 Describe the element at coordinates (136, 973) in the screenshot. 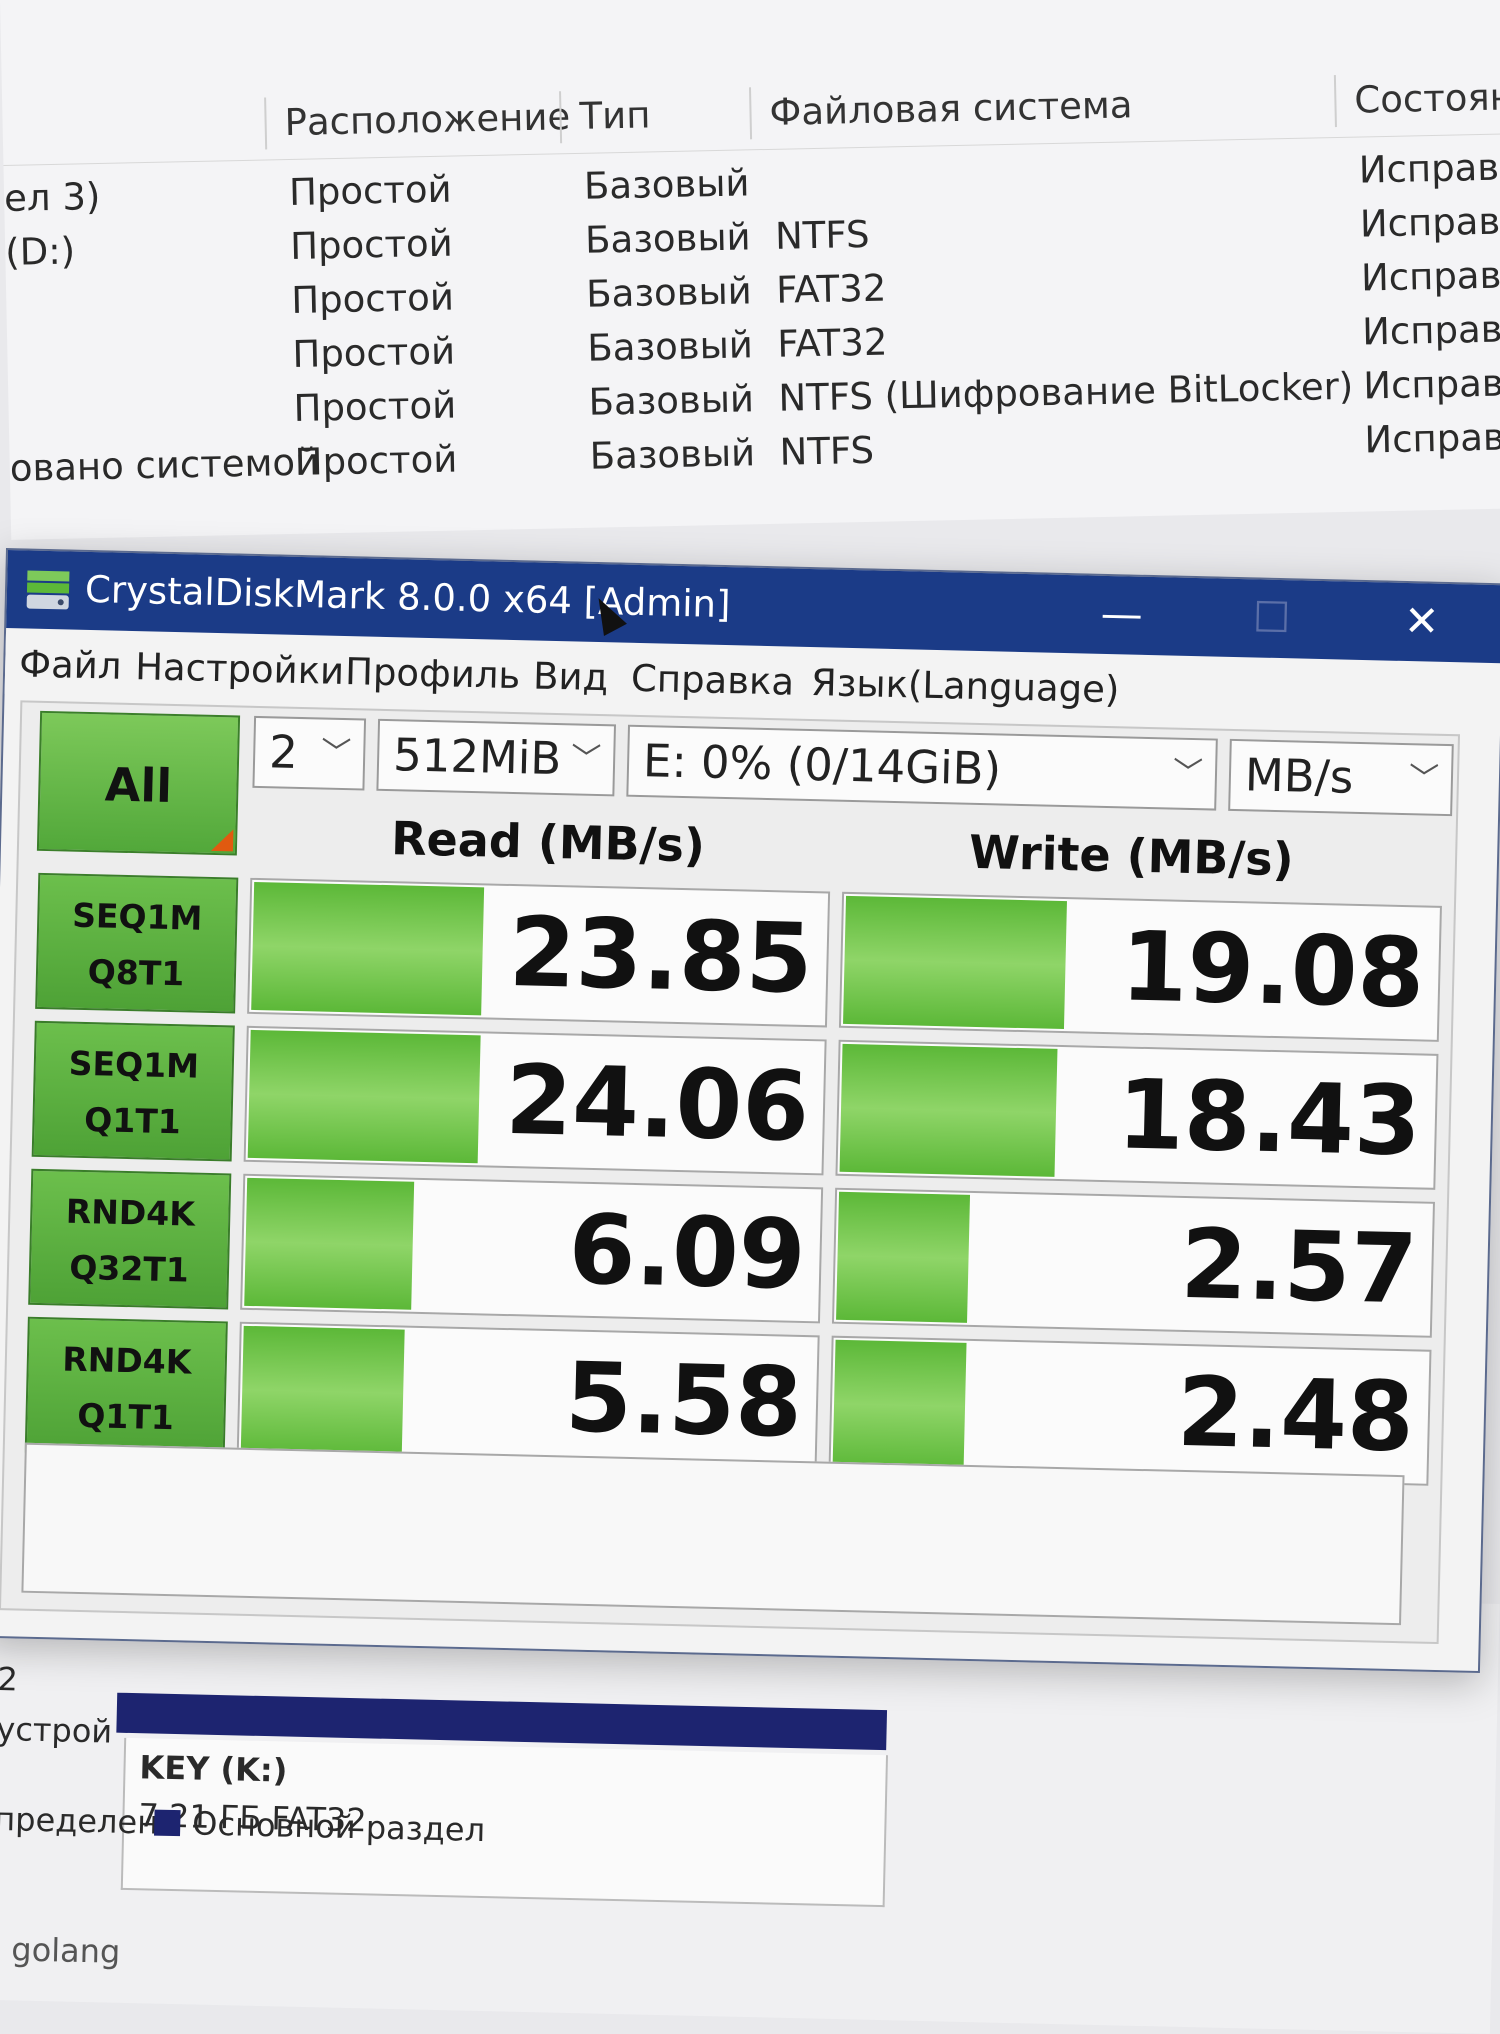

I see `test-params: Q8T1` at that location.